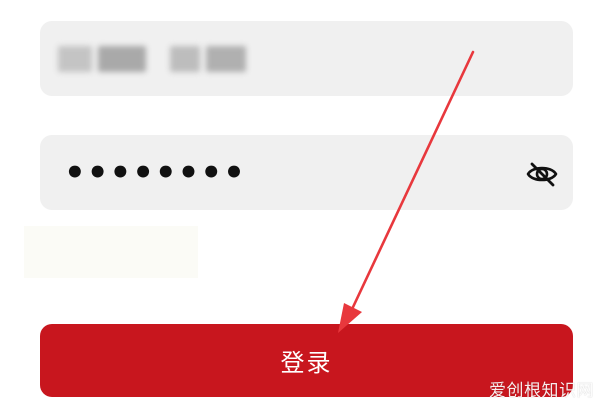 The image size is (600, 405). I want to click on blurred-account-value, so click(152, 59).